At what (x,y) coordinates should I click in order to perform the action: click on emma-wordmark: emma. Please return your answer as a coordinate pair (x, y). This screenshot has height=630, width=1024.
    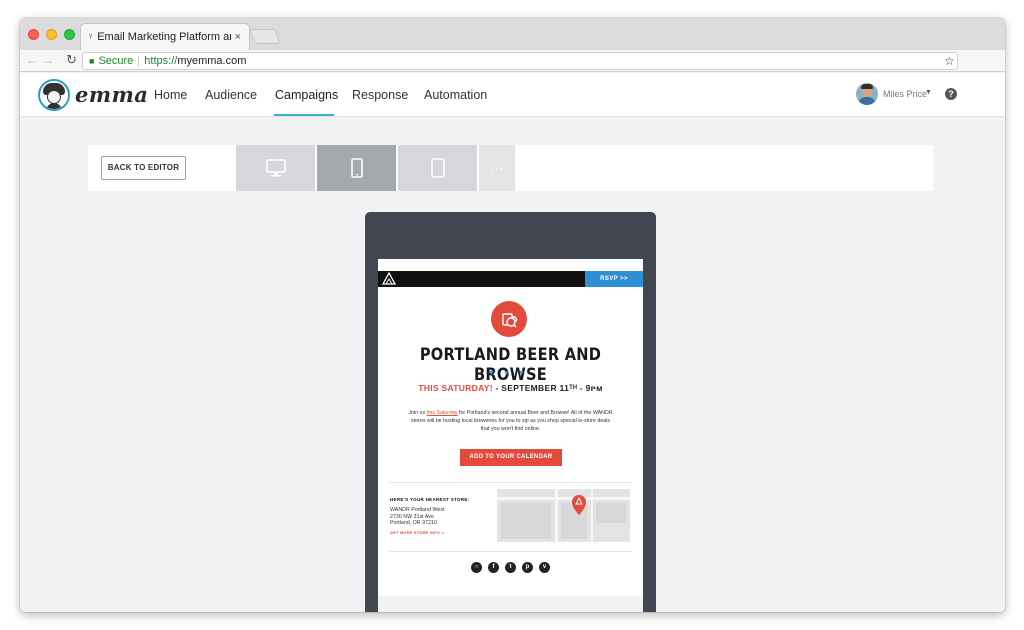
    Looking at the image, I should click on (111, 94).